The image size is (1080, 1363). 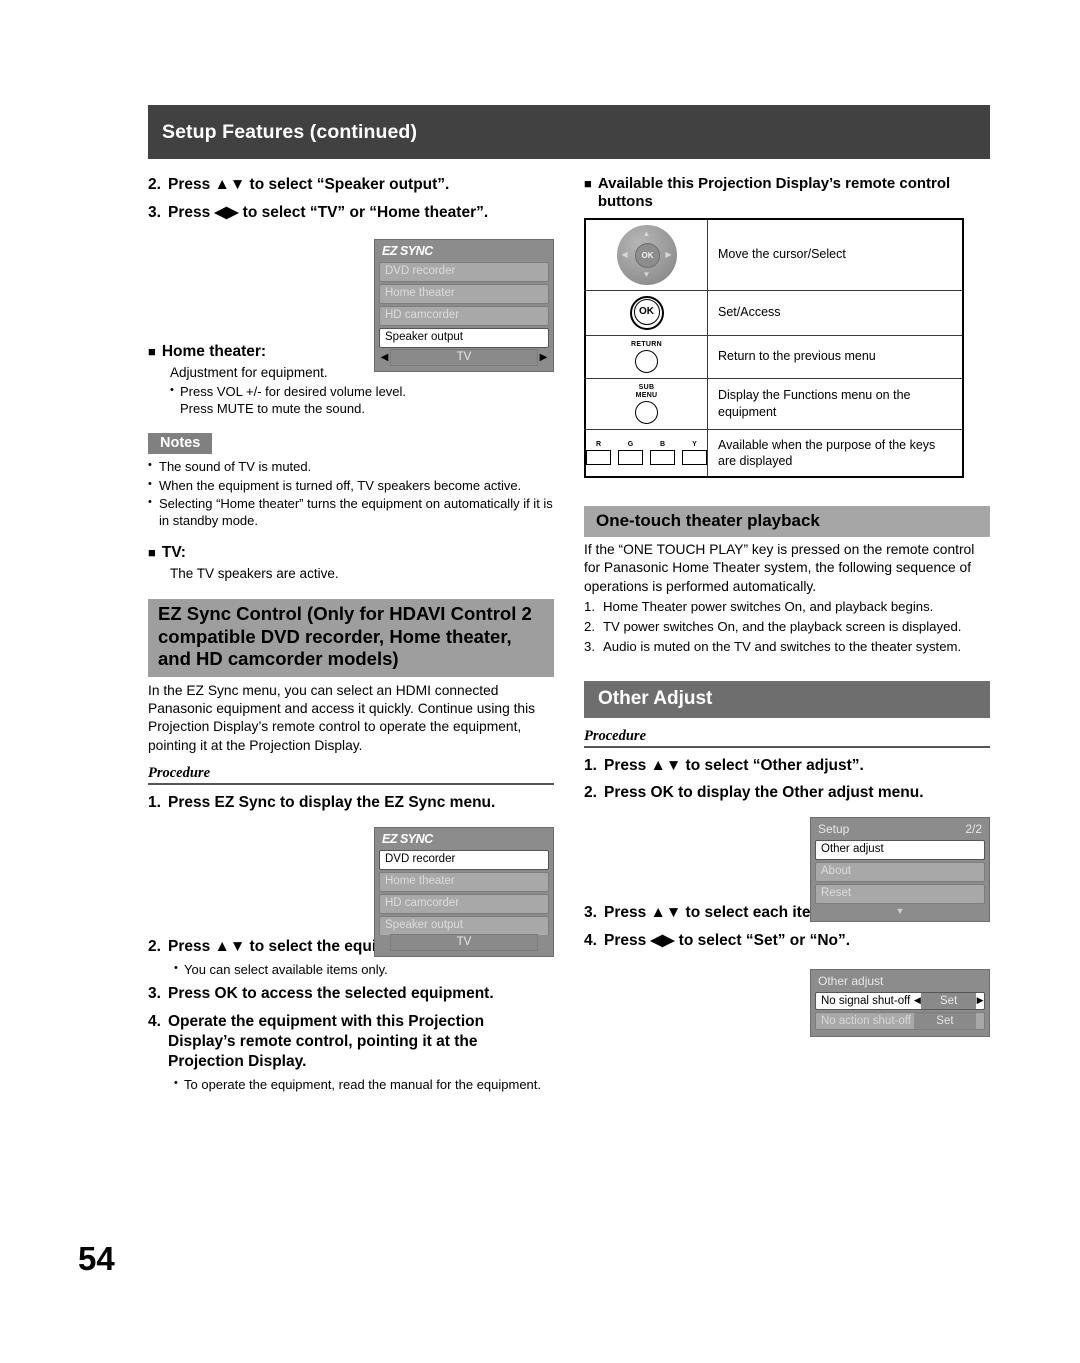 What do you see at coordinates (787, 738) in the screenshot?
I see `procedure-block-right: Procedure` at bounding box center [787, 738].